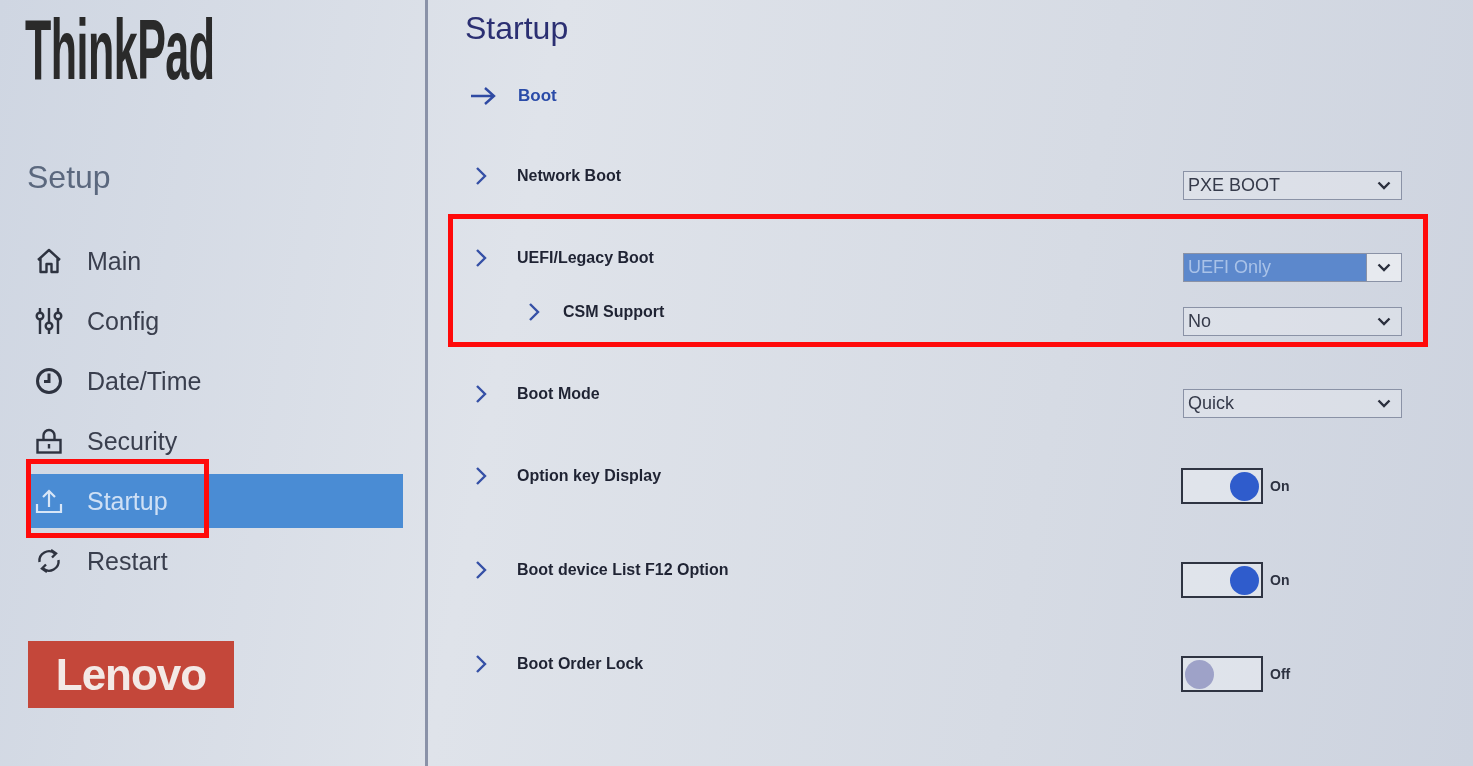 This screenshot has width=1473, height=766. I want to click on setting-label: Boot device List F12 Option, so click(623, 570).